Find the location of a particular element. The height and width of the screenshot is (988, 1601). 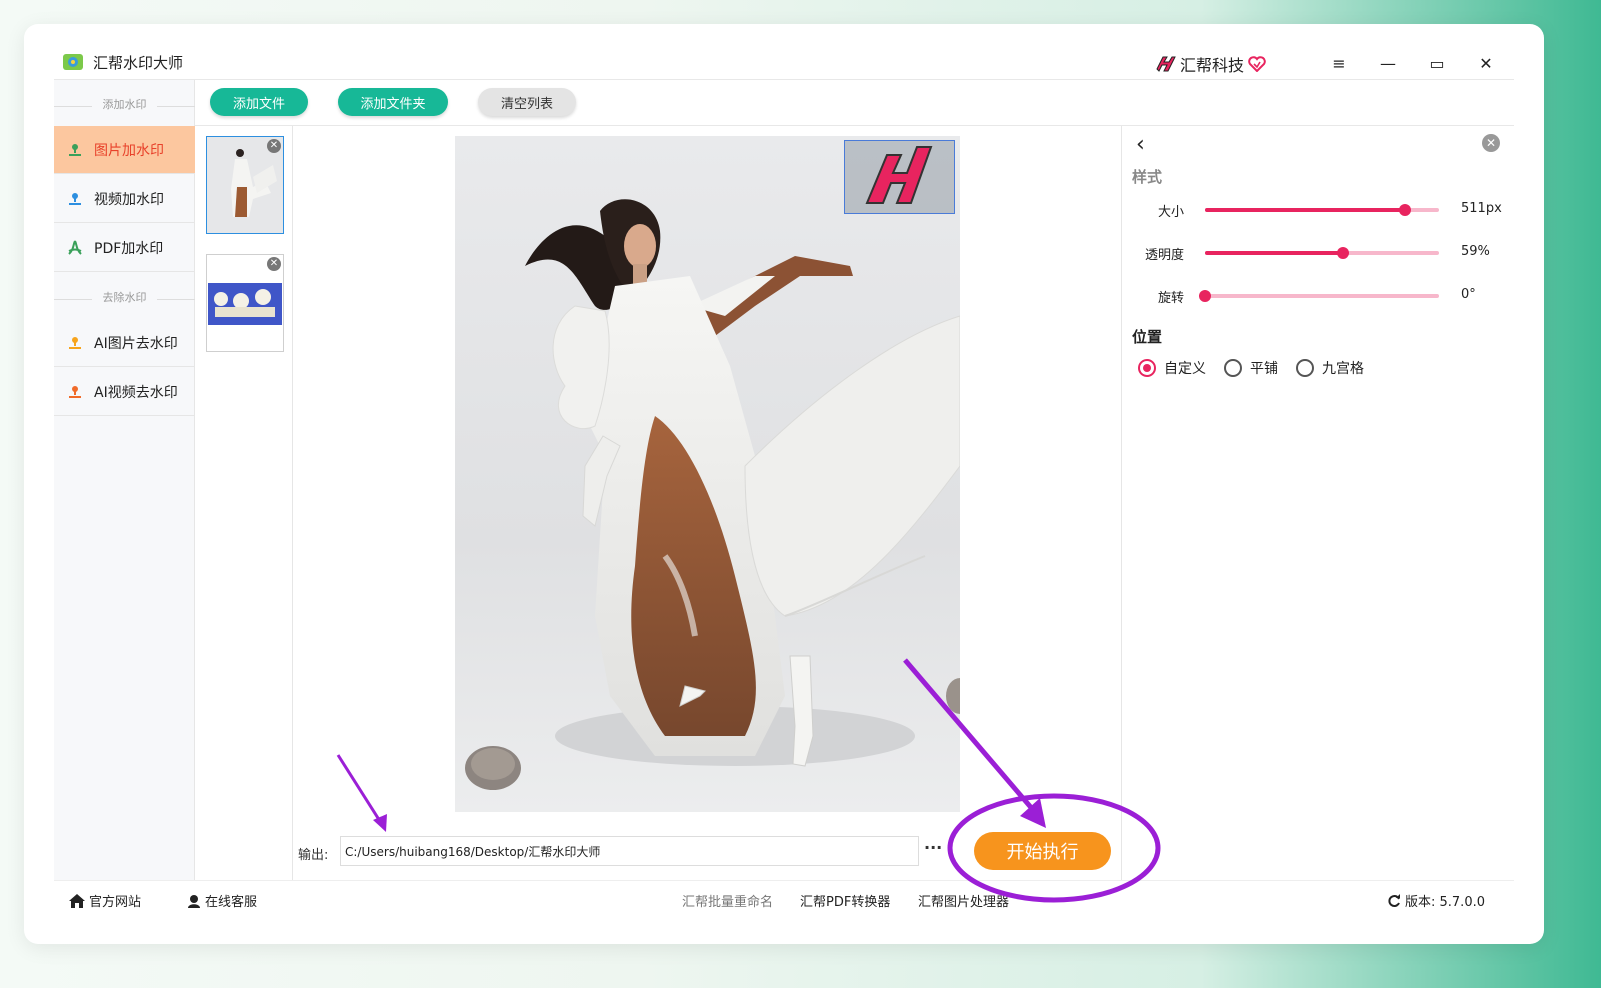

position-heading: 位置 is located at coordinates (1147, 337).